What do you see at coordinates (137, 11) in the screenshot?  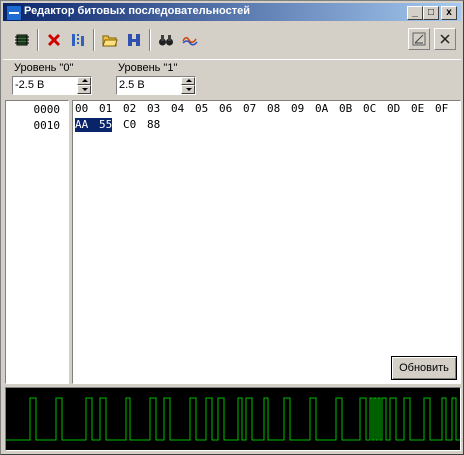 I see `window-title: Редактор битовых последовательностей` at bounding box center [137, 11].